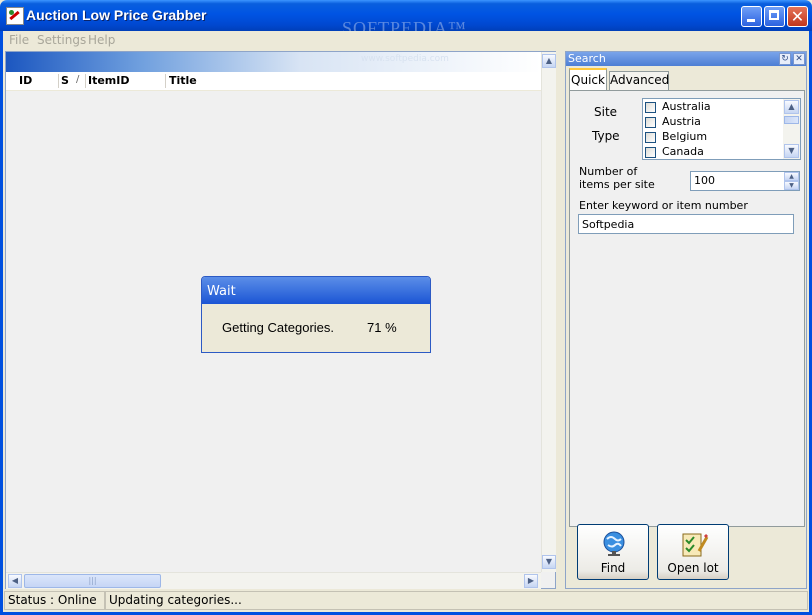 This screenshot has width=812, height=615. Describe the element at coordinates (273, 81) in the screenshot. I see `list-header: ID S / ItemID Title` at that location.